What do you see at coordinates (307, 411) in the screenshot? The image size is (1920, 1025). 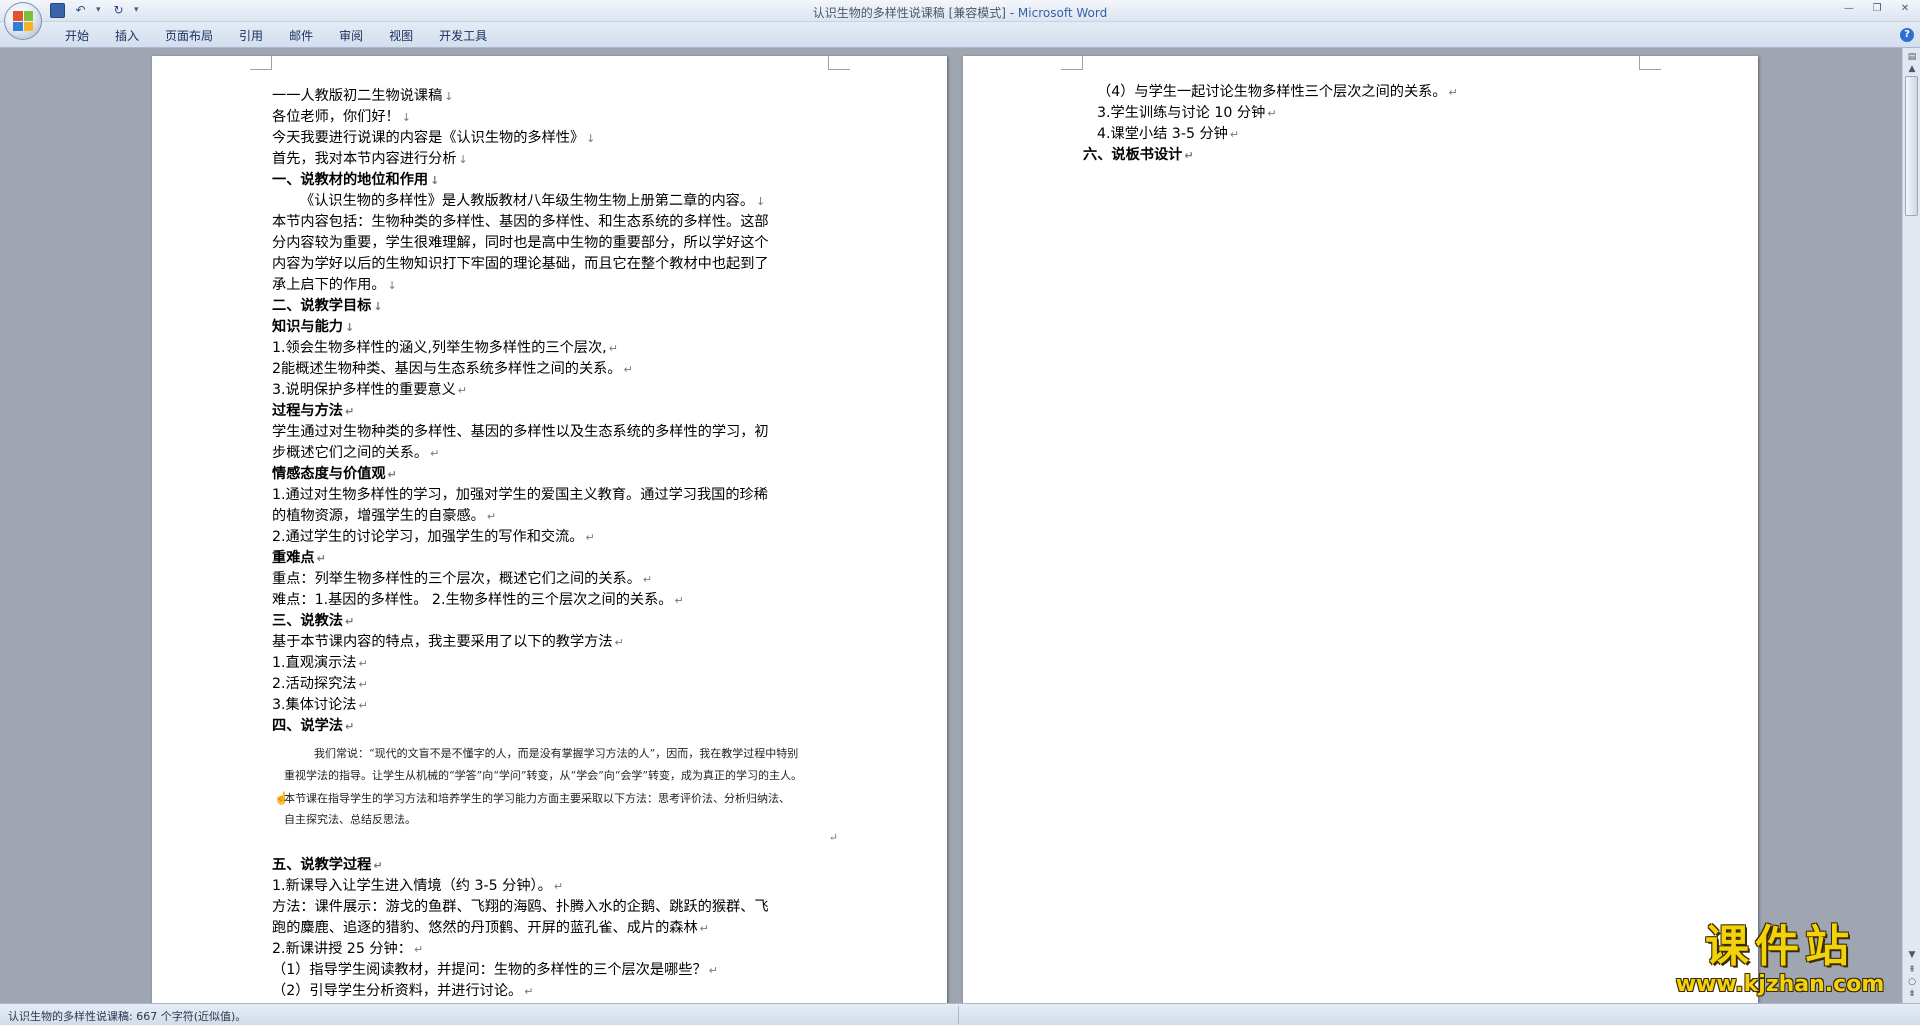 I see `line-text: 过程与方法` at bounding box center [307, 411].